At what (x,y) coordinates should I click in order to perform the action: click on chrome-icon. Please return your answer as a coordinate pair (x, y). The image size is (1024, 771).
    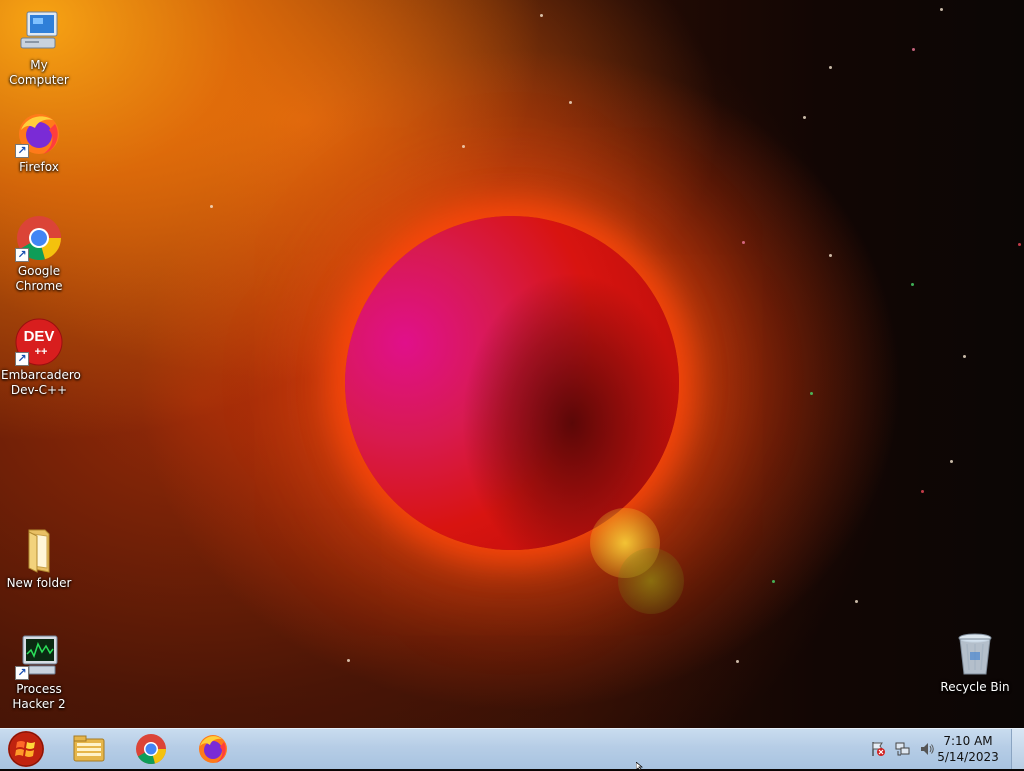
    Looking at the image, I should click on (151, 749).